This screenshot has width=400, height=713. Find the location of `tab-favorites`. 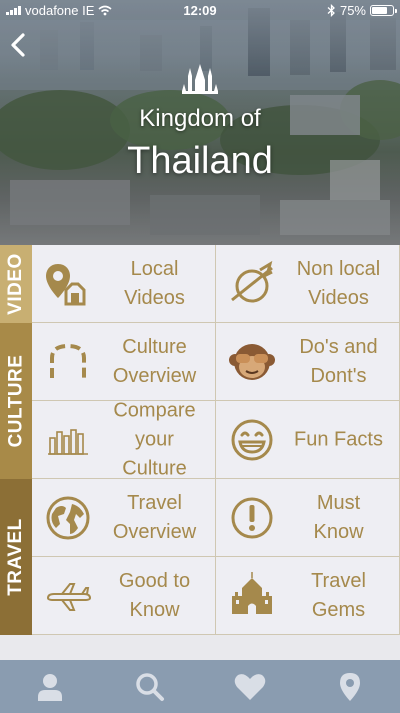

tab-favorites is located at coordinates (250, 687).